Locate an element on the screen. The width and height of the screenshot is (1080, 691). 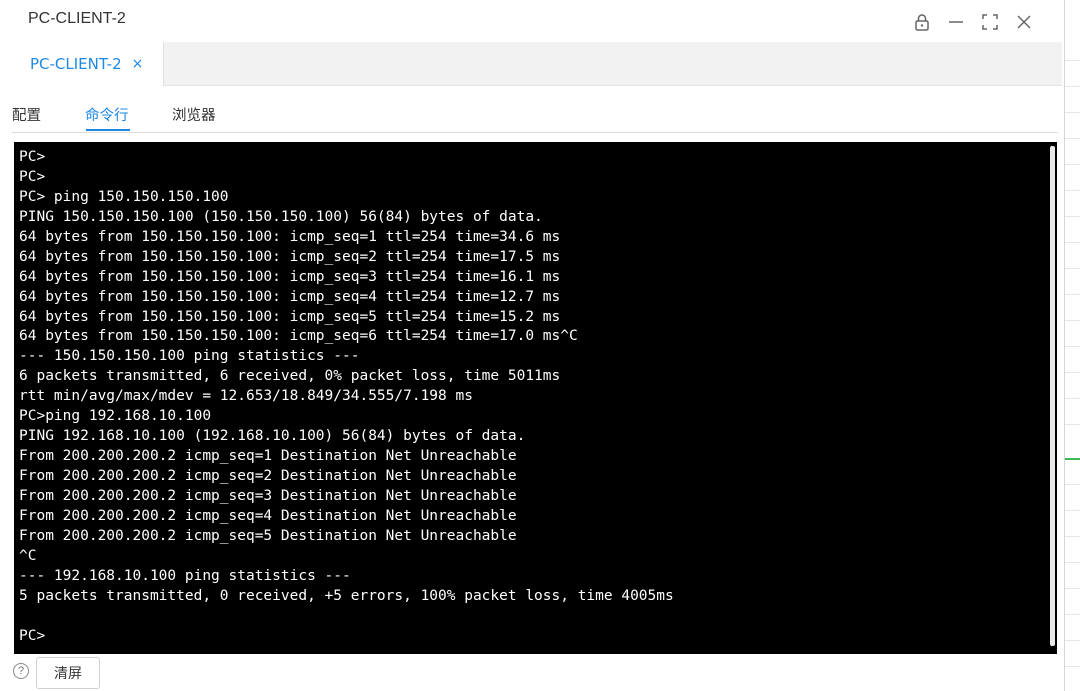
active-tab-indicator is located at coordinates (108, 130).